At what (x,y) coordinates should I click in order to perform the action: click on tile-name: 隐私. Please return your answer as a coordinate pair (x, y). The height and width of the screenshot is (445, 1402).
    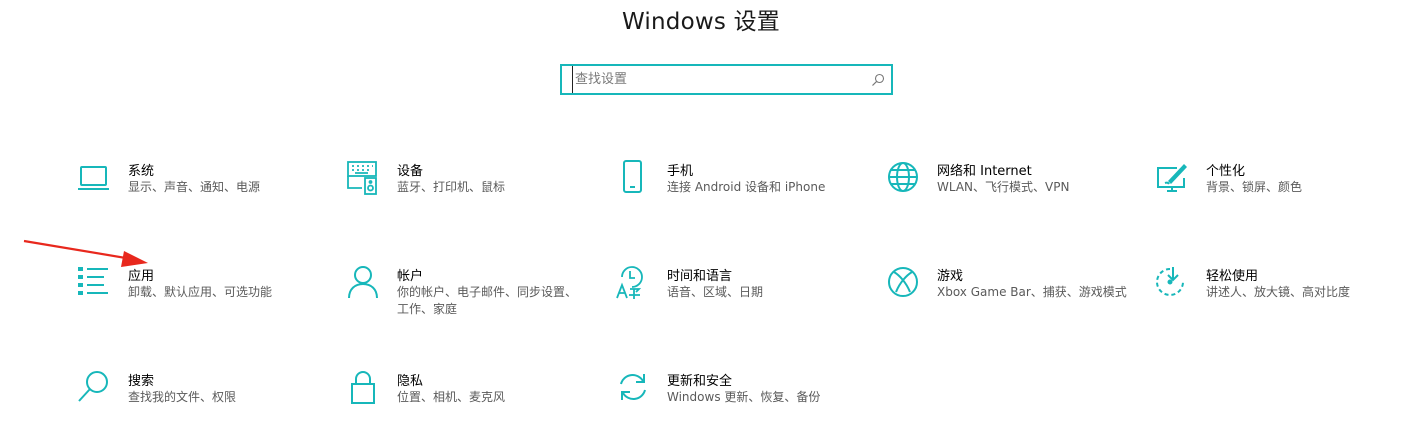
    Looking at the image, I should click on (410, 381).